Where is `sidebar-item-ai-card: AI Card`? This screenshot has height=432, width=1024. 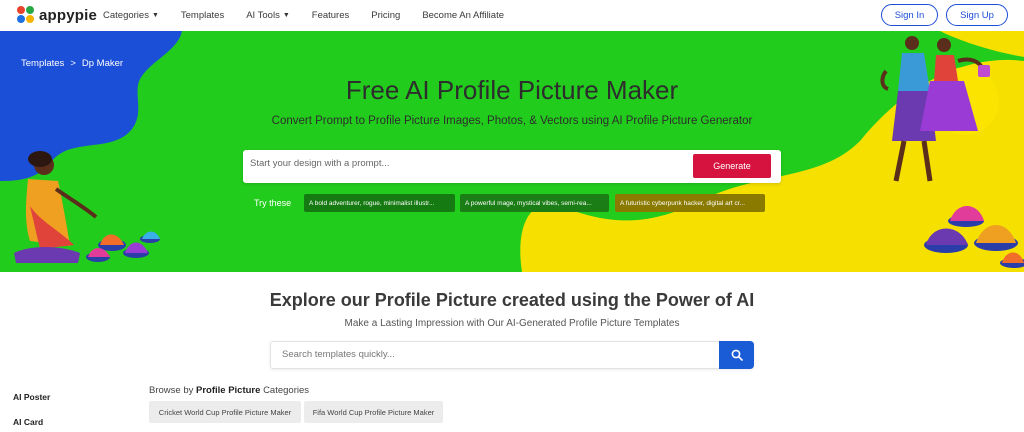 sidebar-item-ai-card: AI Card is located at coordinates (28, 422).